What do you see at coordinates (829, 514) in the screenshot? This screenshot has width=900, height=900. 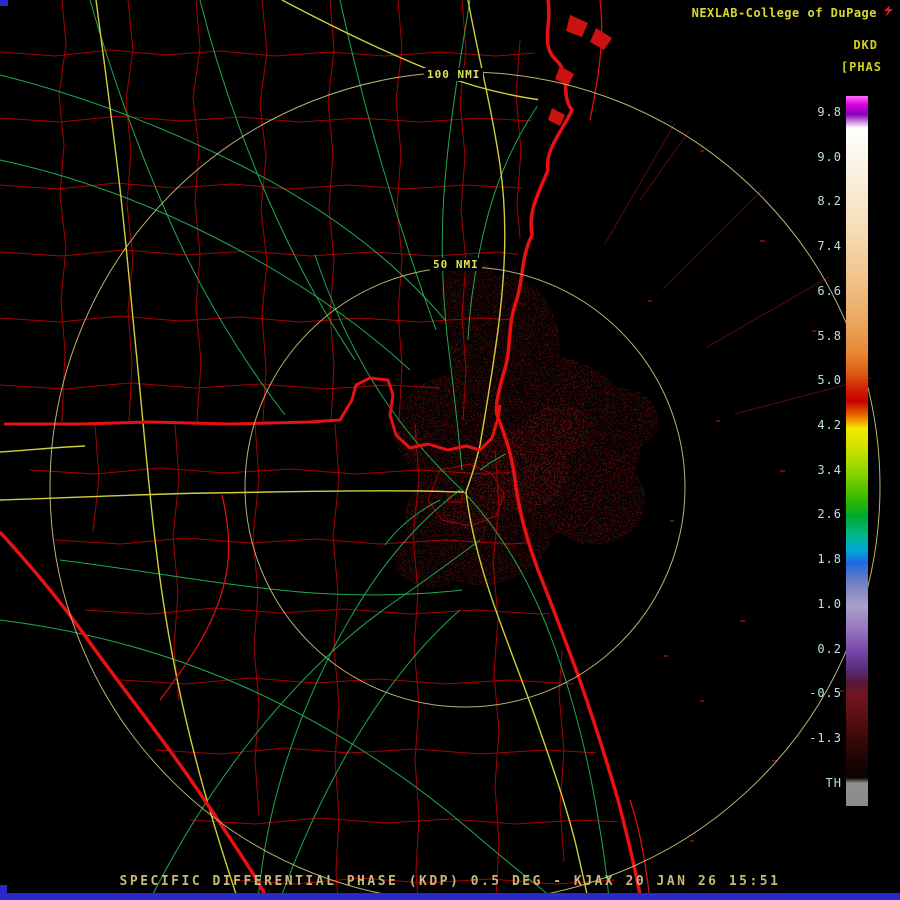 I see `colorbar-tick: 2.6` at bounding box center [829, 514].